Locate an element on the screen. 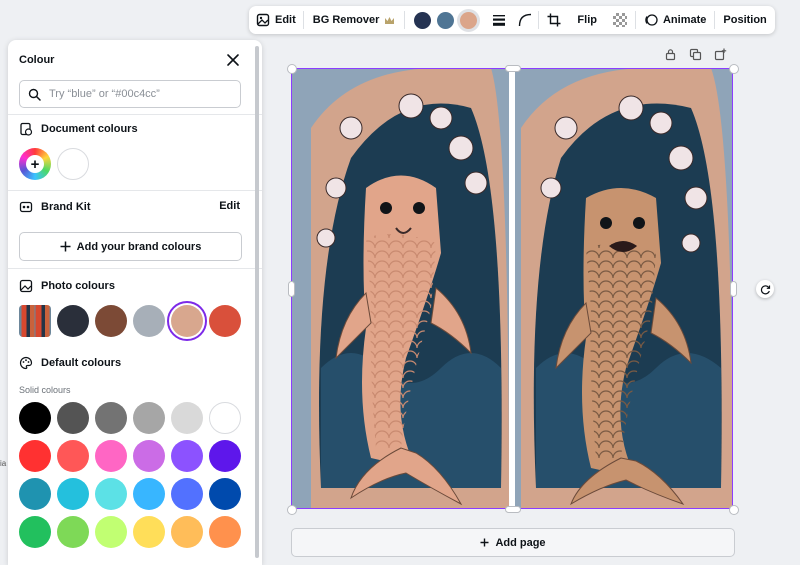  position-button: Position is located at coordinates (744, 20).